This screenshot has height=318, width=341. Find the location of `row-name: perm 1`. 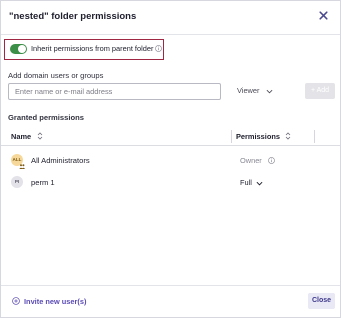

row-name: perm 1 is located at coordinates (43, 182).